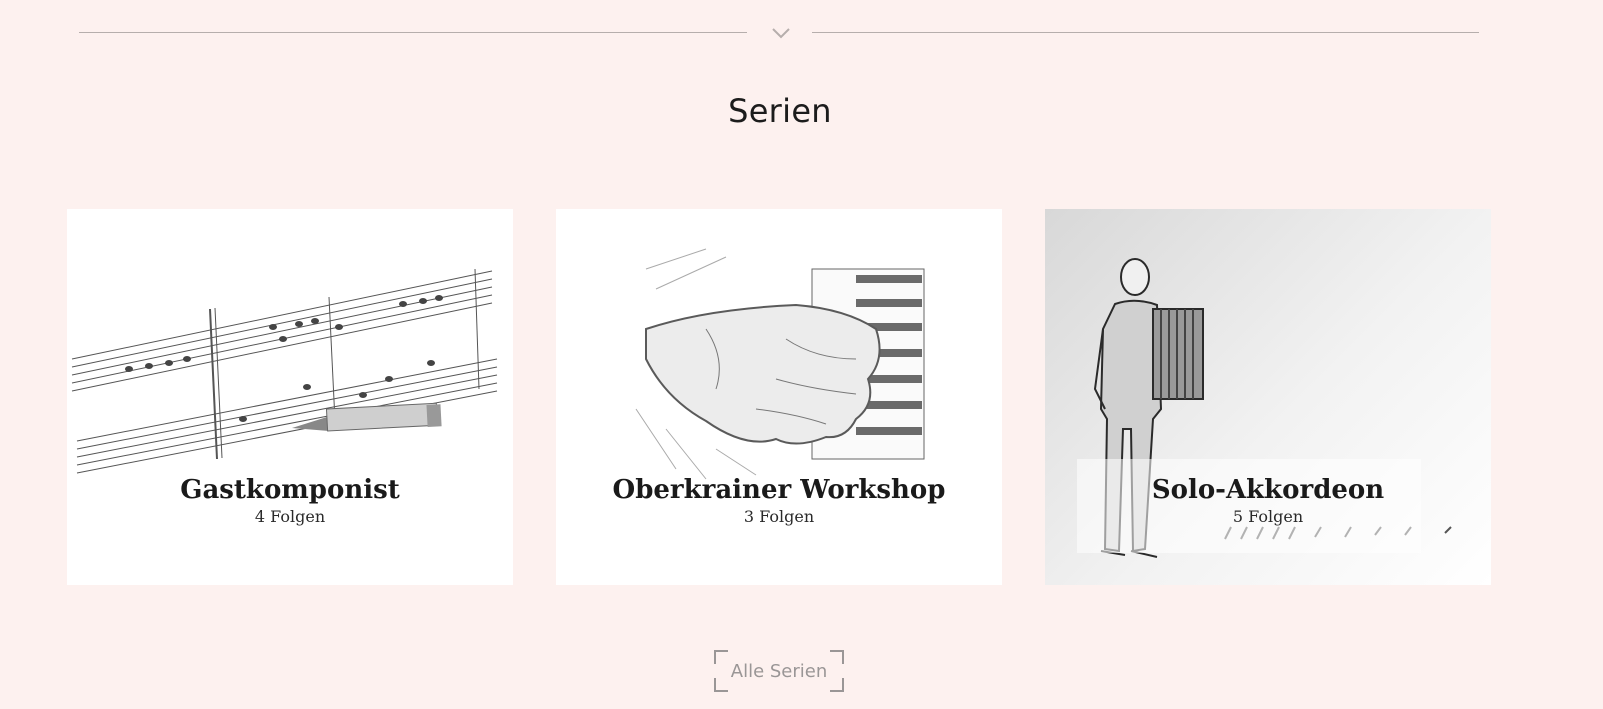 The image size is (1603, 709). Describe the element at coordinates (780, 111) in the screenshot. I see `section-title: Serien` at that location.